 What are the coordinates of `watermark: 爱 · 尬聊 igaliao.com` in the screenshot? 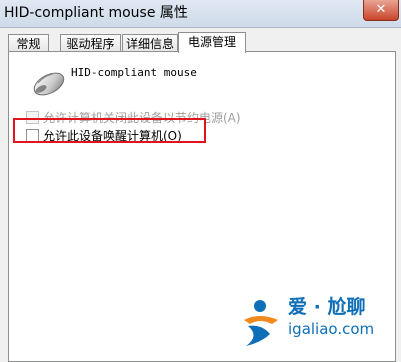 It's located at (314, 323).